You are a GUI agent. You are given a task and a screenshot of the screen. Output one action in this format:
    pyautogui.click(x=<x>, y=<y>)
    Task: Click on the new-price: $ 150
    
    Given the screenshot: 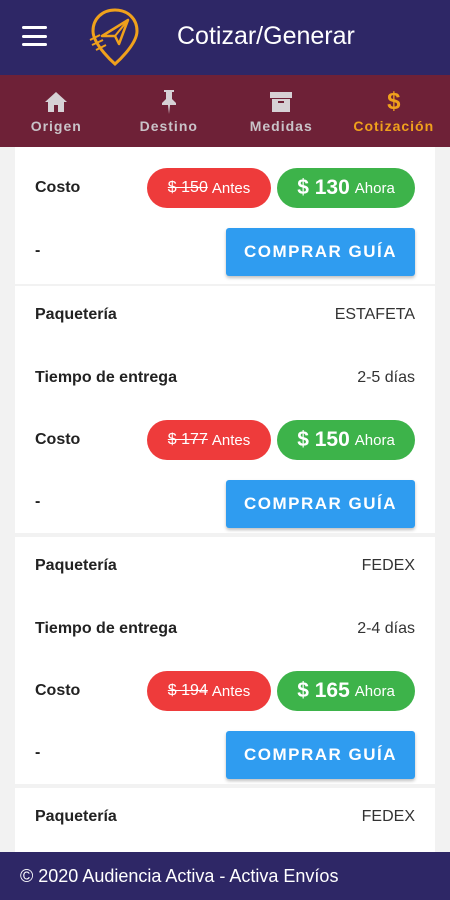 What is the action you would take?
    pyautogui.click(x=323, y=439)
    